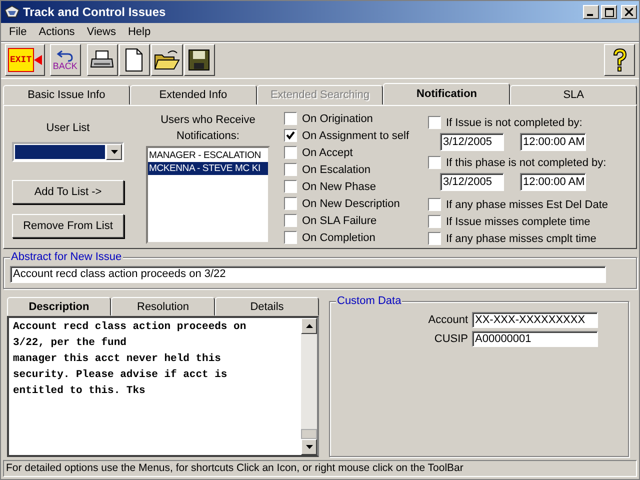 The width and height of the screenshot is (640, 480). I want to click on checkbox-label: If Issue misses complete time, so click(518, 222).